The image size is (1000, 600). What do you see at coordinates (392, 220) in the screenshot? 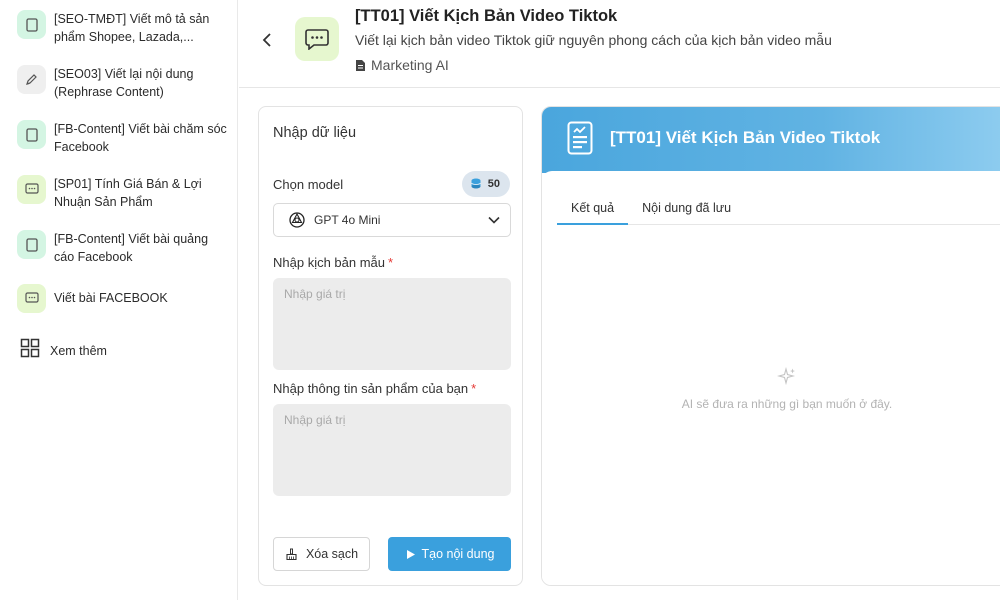
I see `model-select: GPT 4o Mini` at bounding box center [392, 220].